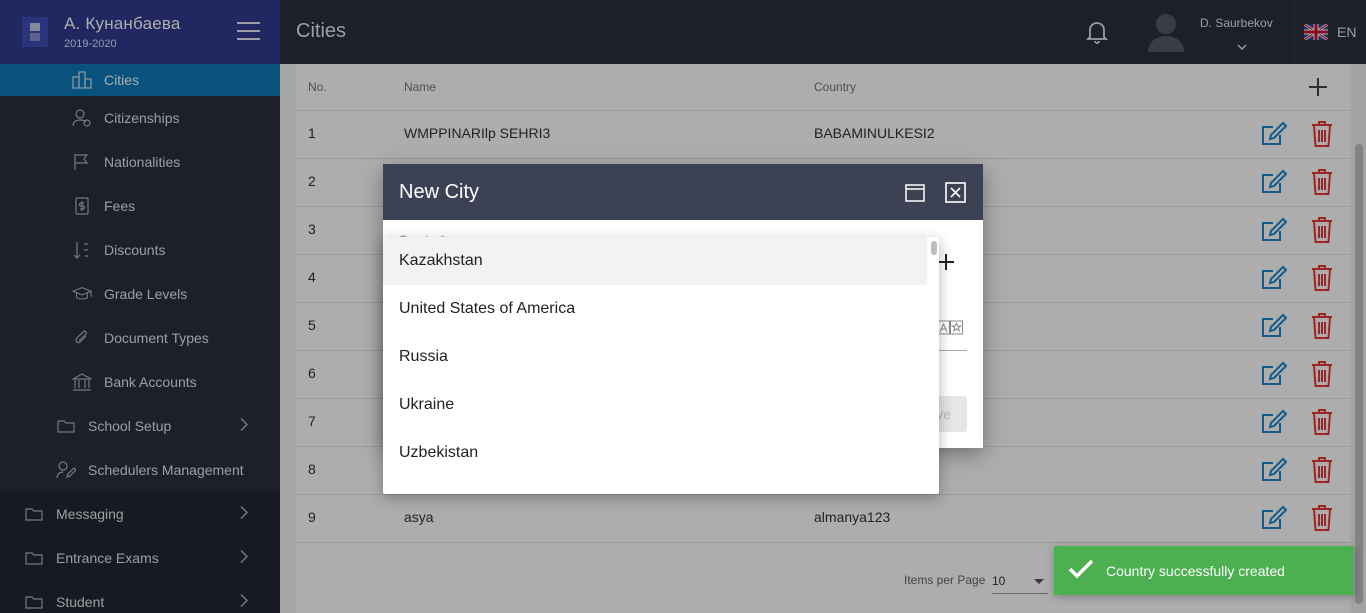 This screenshot has width=1366, height=613. I want to click on country-option: Kazakhstan, so click(655, 261).